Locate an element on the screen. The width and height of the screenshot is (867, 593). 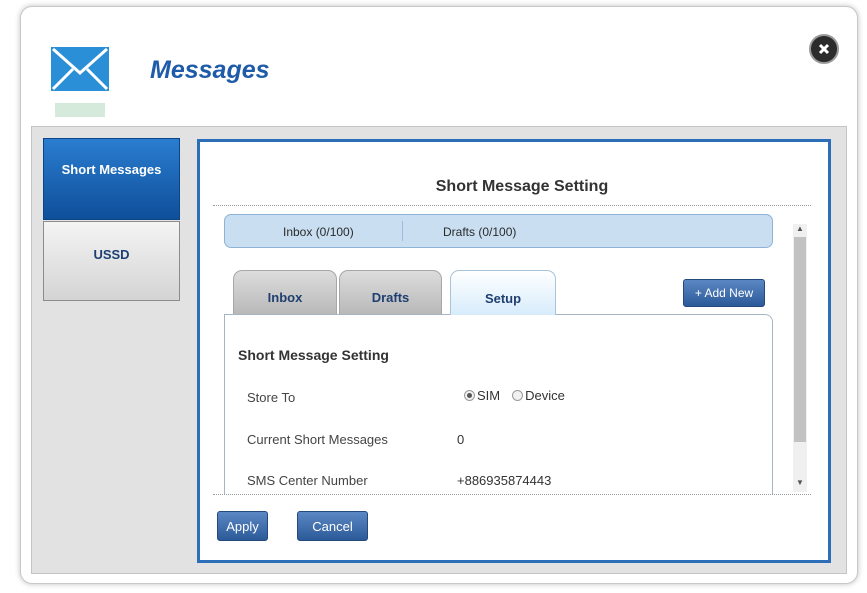
tab-drafts: Drafts is located at coordinates (390, 292).